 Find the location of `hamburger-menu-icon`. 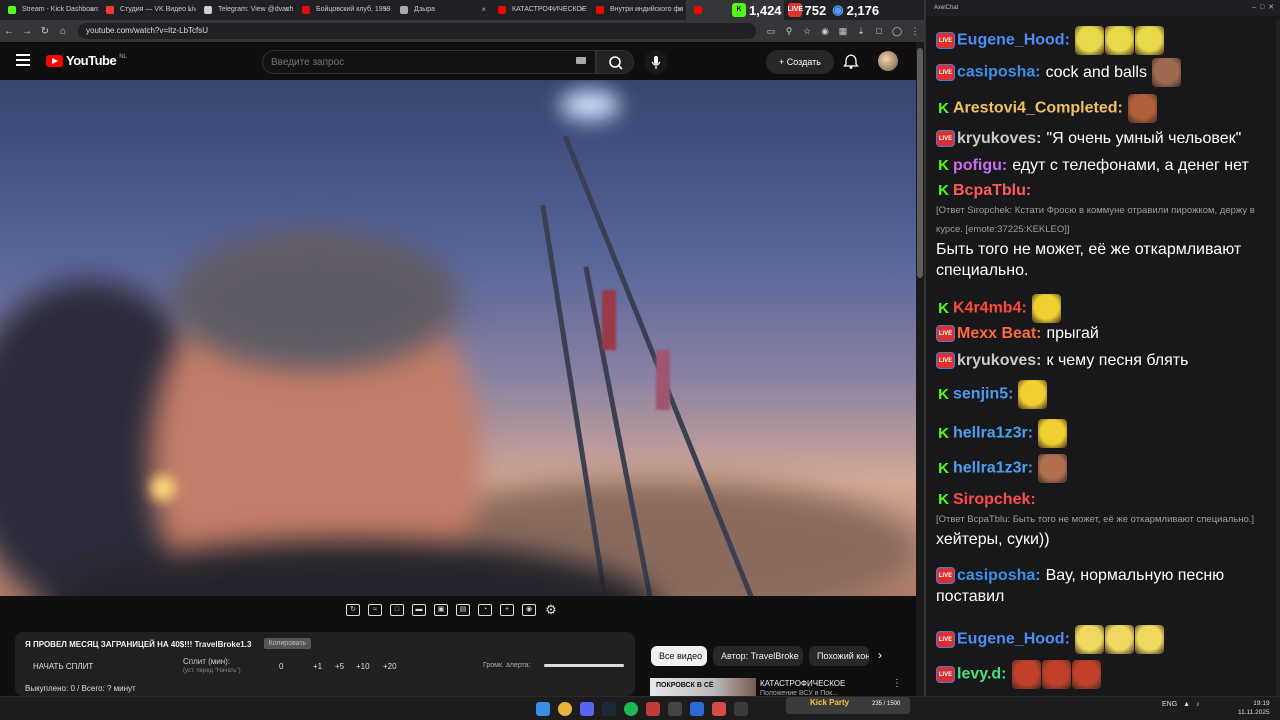

hamburger-menu-icon is located at coordinates (23, 60).